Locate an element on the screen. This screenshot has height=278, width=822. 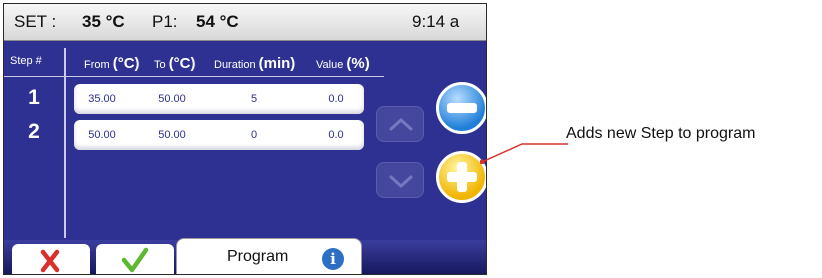
status-bar: SET : 35 °C P1: 54 °C 9:14 a is located at coordinates (245, 22).